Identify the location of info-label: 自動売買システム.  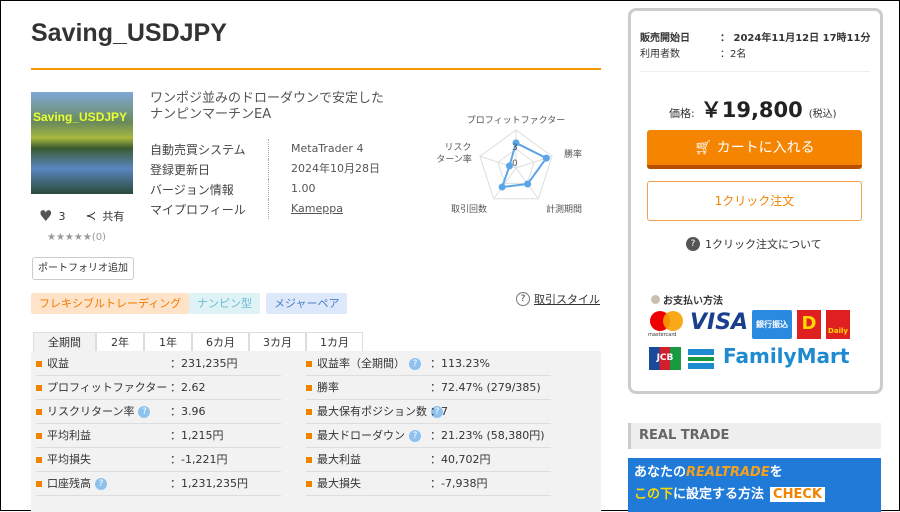
(198, 149).